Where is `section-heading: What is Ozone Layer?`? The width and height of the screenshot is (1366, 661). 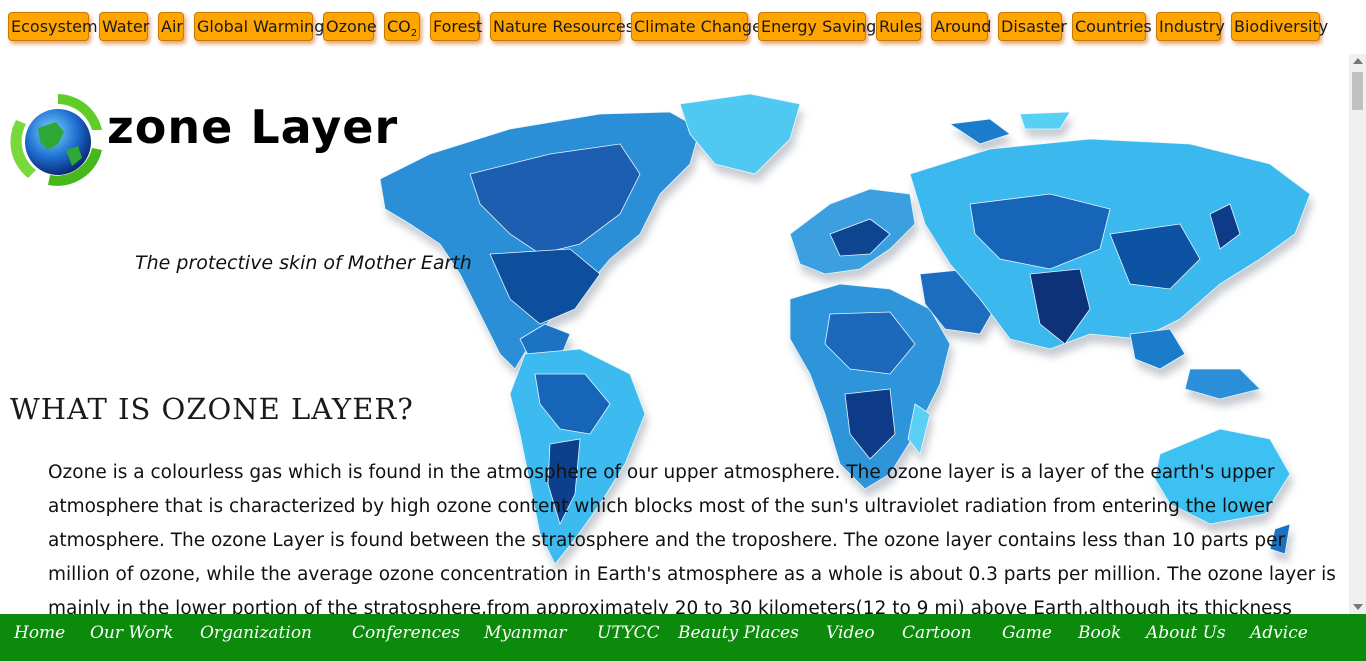 section-heading: What is Ozone Layer? is located at coordinates (212, 409).